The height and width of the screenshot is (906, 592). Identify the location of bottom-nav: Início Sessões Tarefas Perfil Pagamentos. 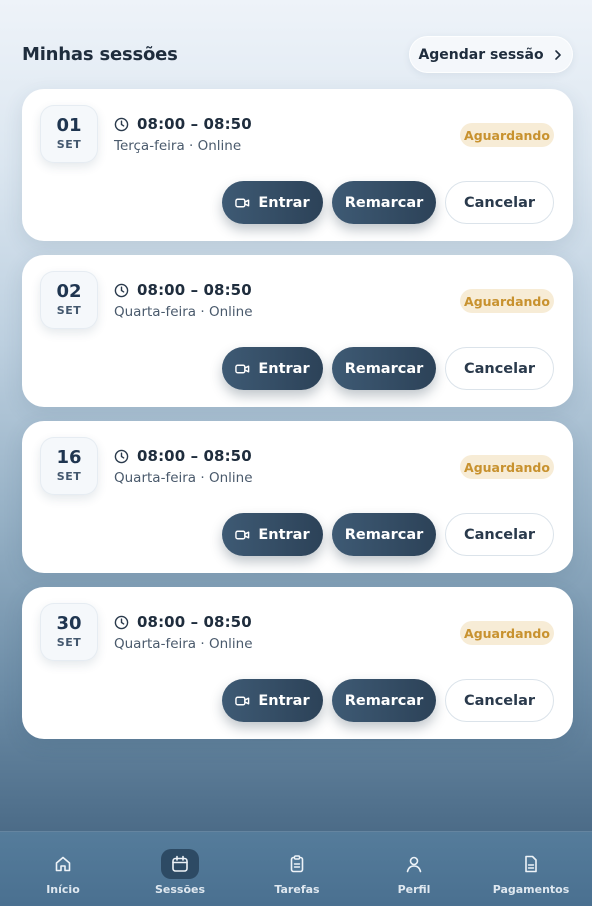
(296, 868).